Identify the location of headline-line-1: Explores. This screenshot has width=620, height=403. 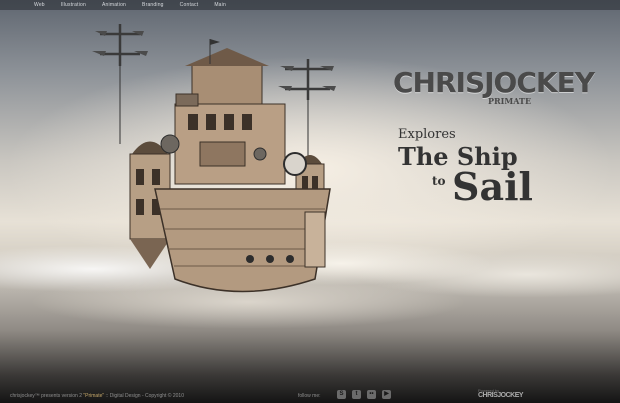
(427, 134).